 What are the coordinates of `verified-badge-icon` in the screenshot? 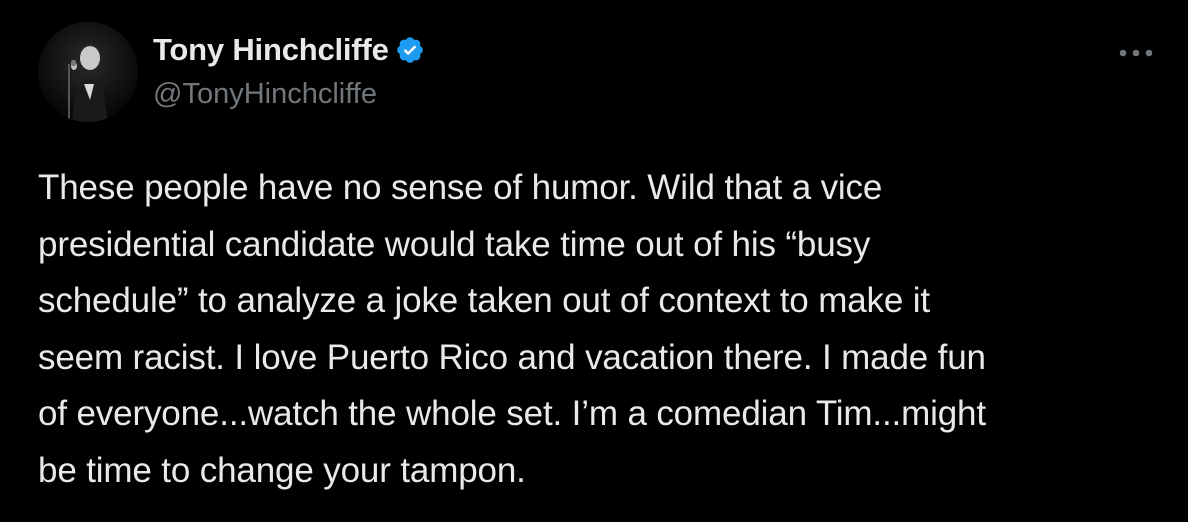 It's located at (410, 50).